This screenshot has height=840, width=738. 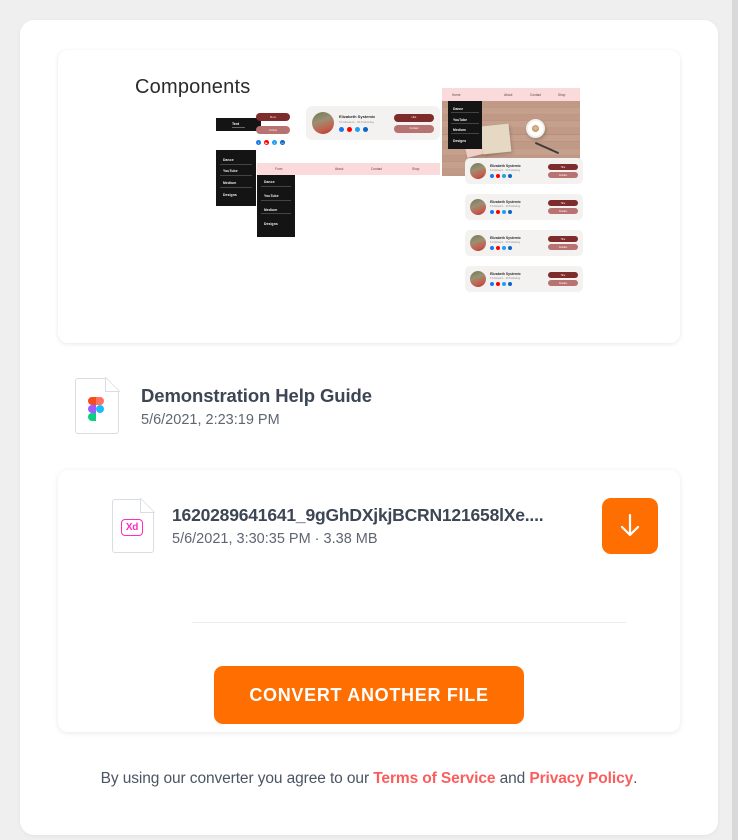 I want to click on preview-pink-navbar: Form About Contact Shop, so click(x=348, y=169).